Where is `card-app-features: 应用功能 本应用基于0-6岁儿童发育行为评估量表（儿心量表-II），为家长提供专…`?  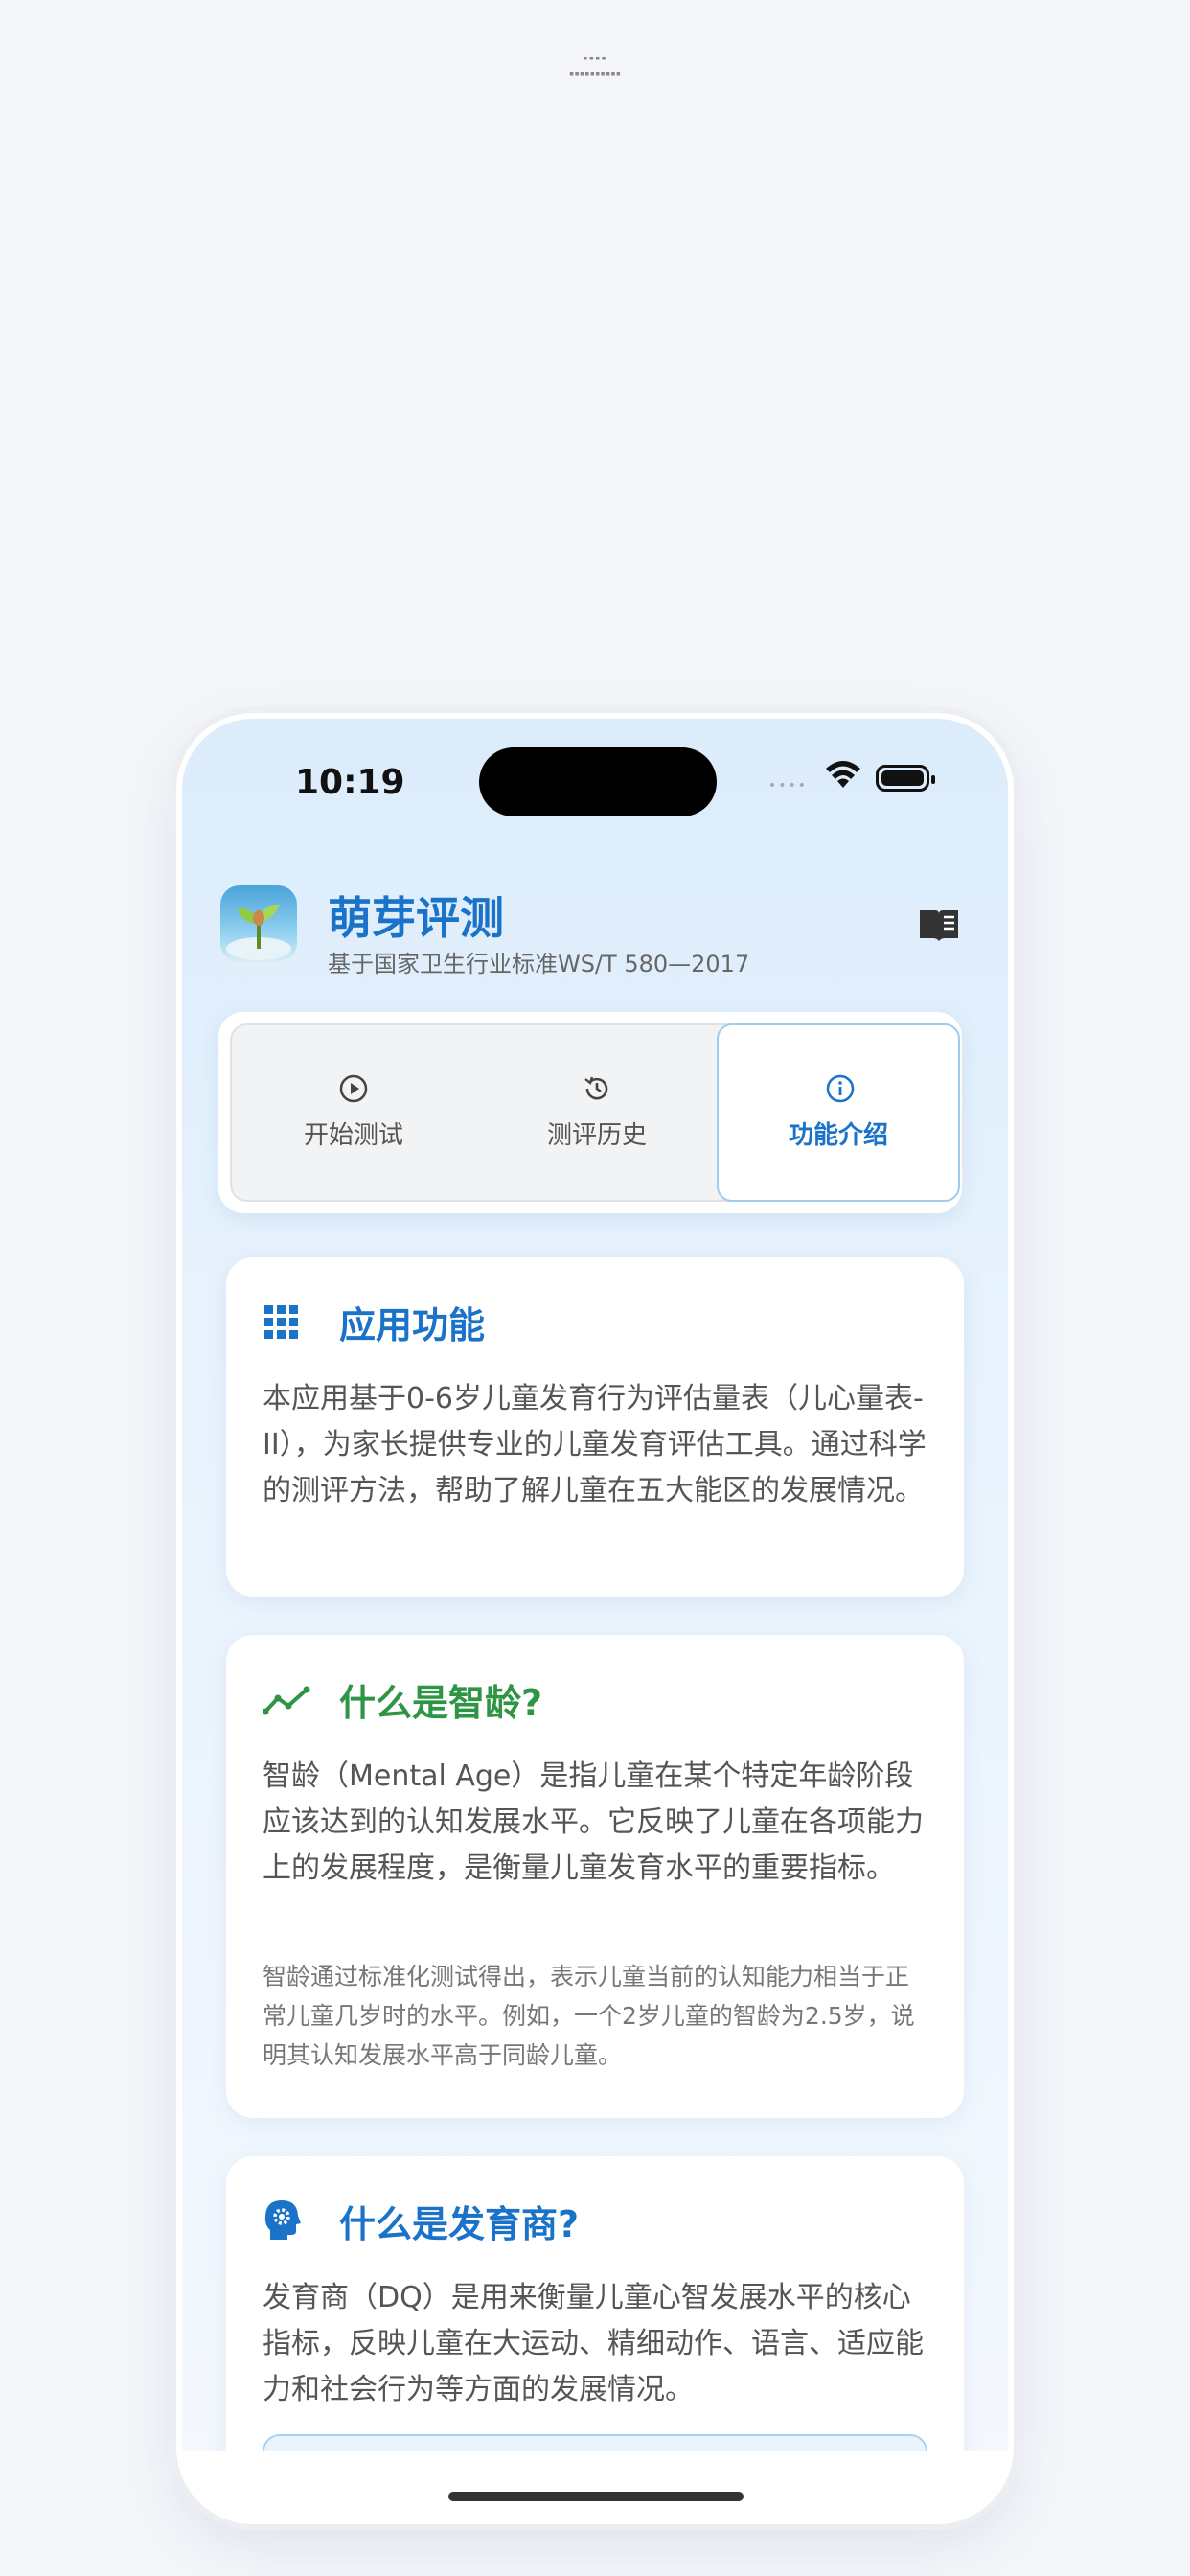
card-app-features: 应用功能 本应用基于0-6岁儿童发育行为评估量表（儿心量表-II），为家长提供专… is located at coordinates (595, 1427).